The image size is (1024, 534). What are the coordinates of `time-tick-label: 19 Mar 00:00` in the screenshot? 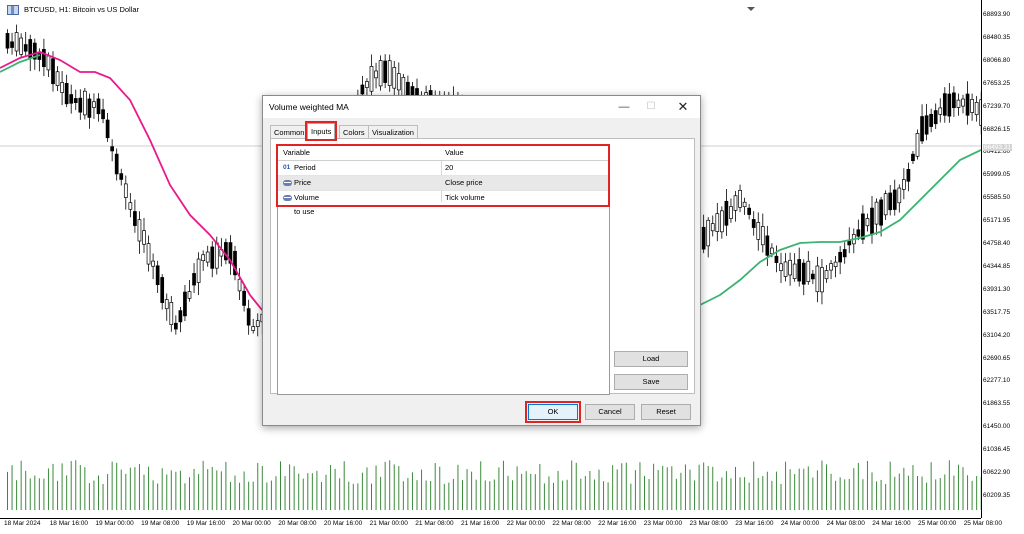 It's located at (114, 523).